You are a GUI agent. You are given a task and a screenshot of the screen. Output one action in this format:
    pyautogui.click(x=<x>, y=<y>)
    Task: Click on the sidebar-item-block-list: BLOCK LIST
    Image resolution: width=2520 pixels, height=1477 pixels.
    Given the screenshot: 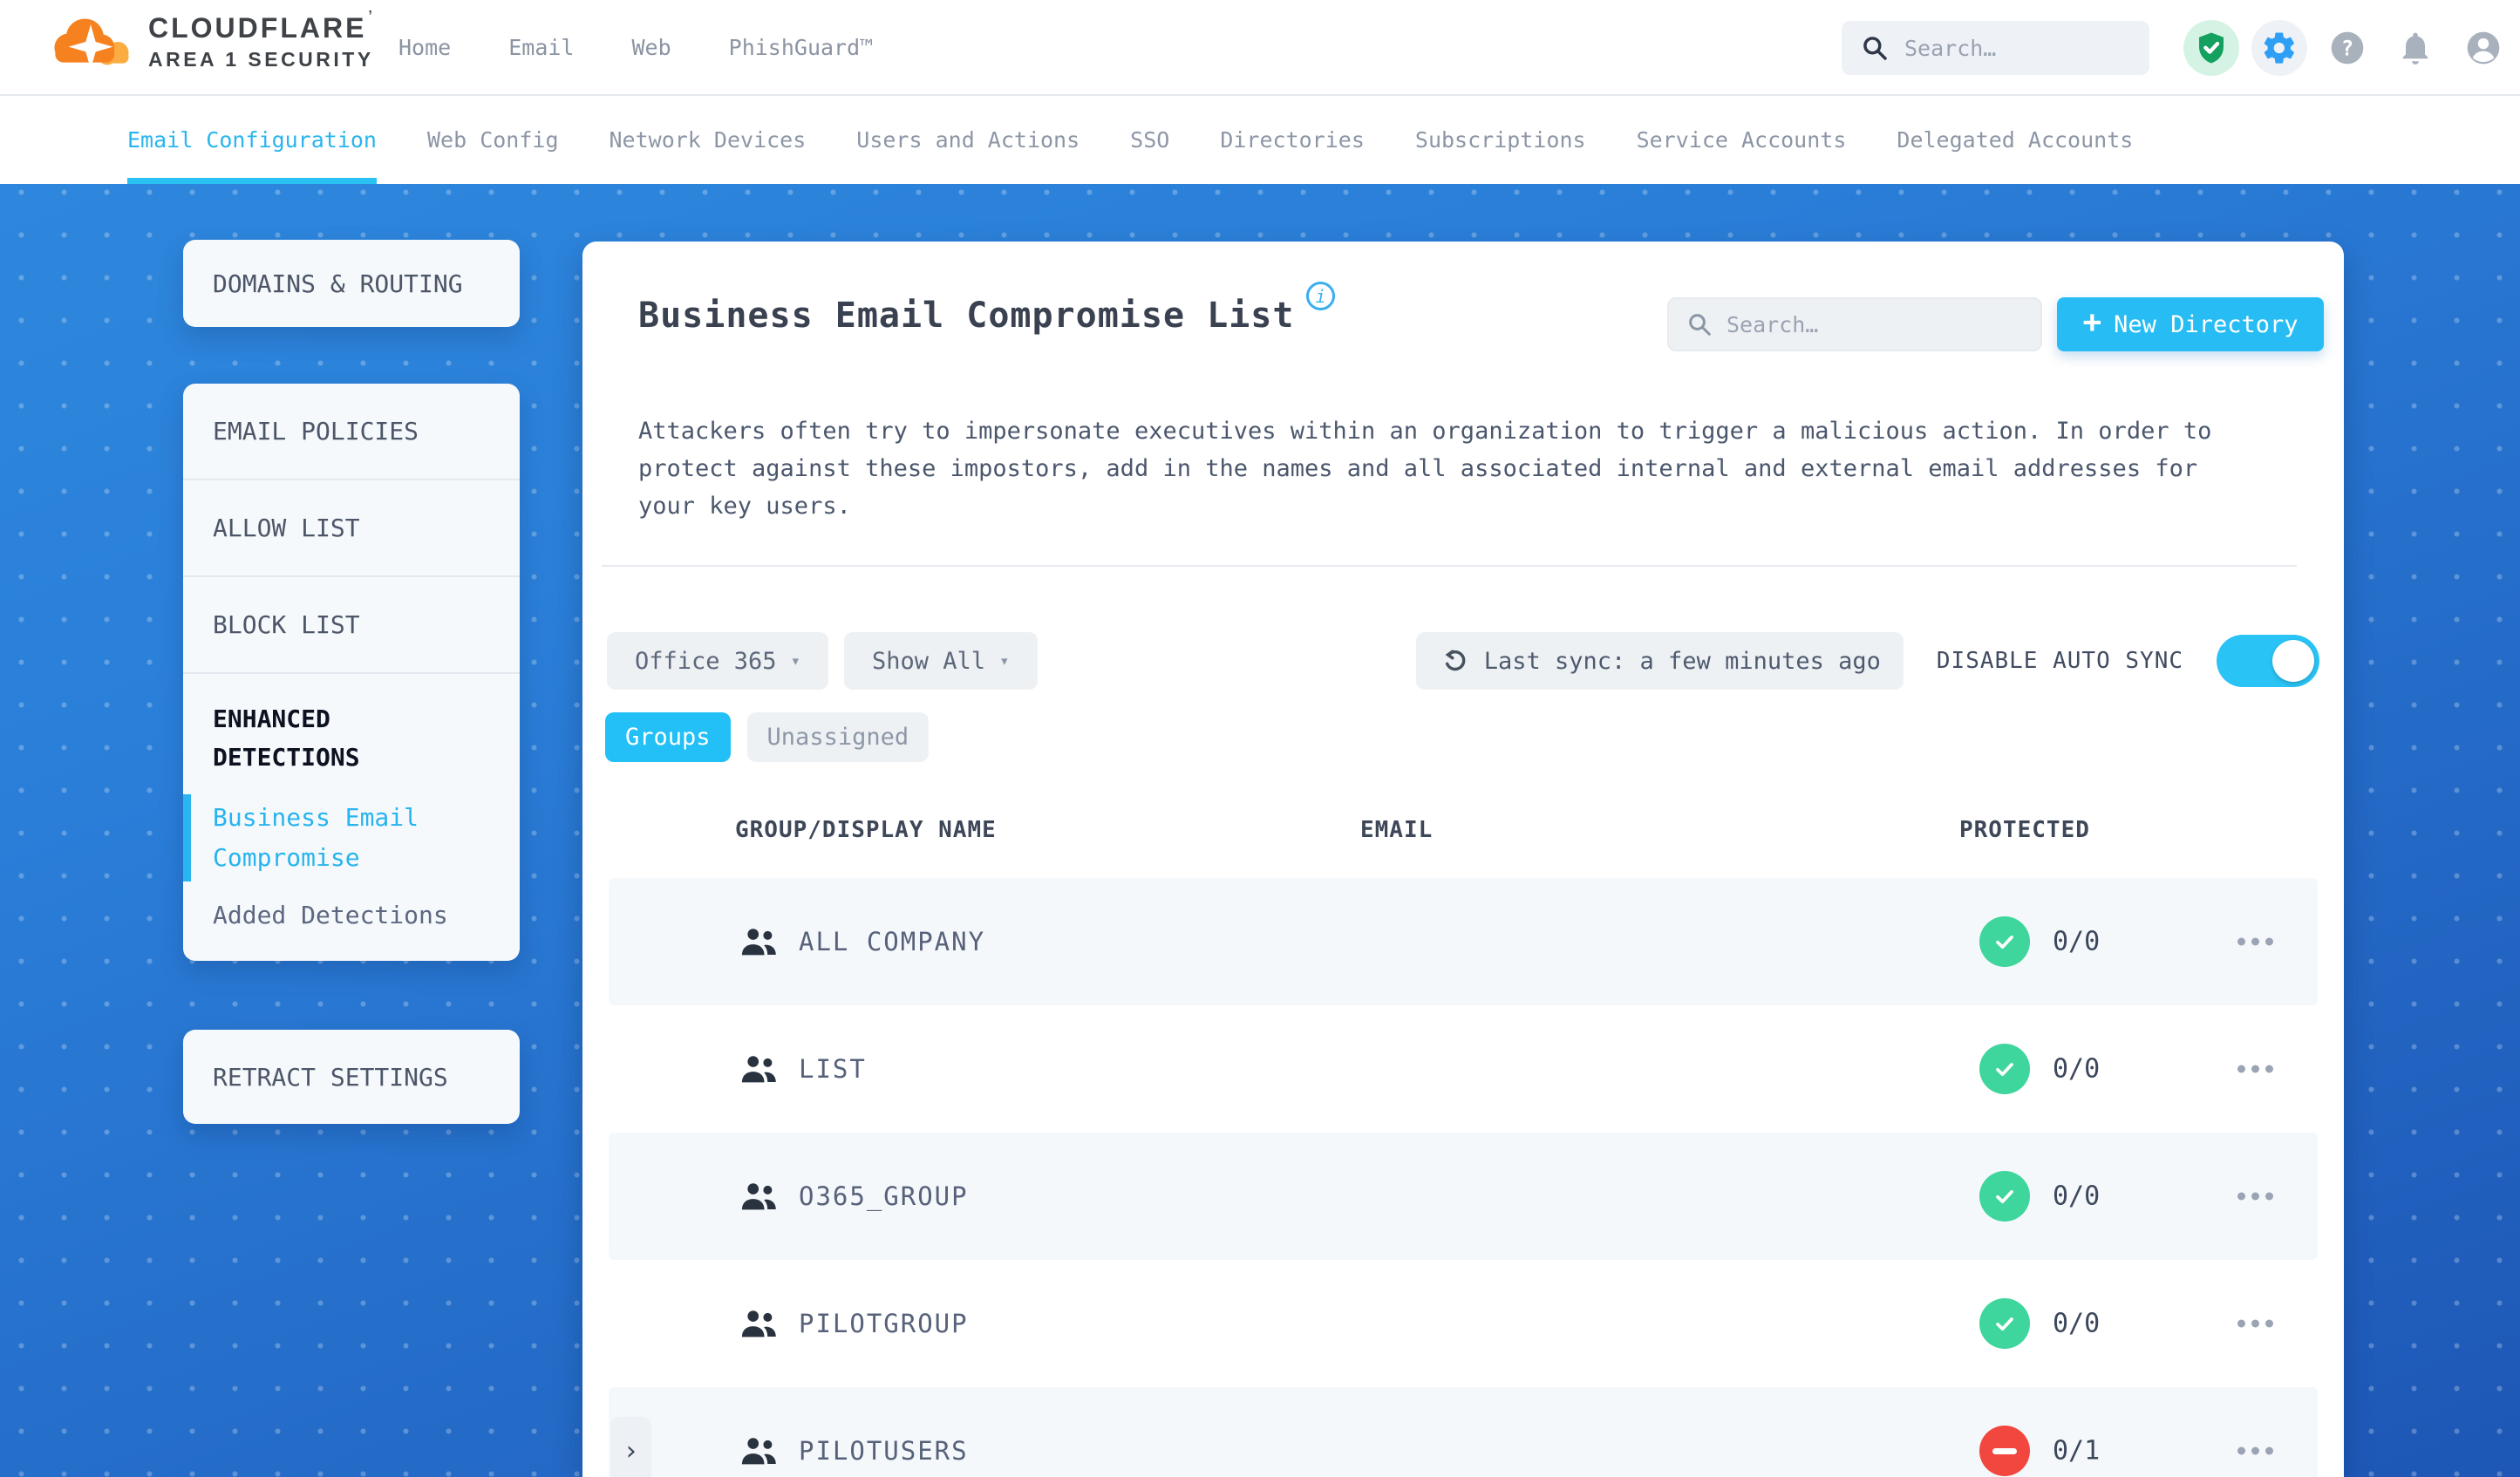 What is the action you would take?
    pyautogui.click(x=351, y=626)
    